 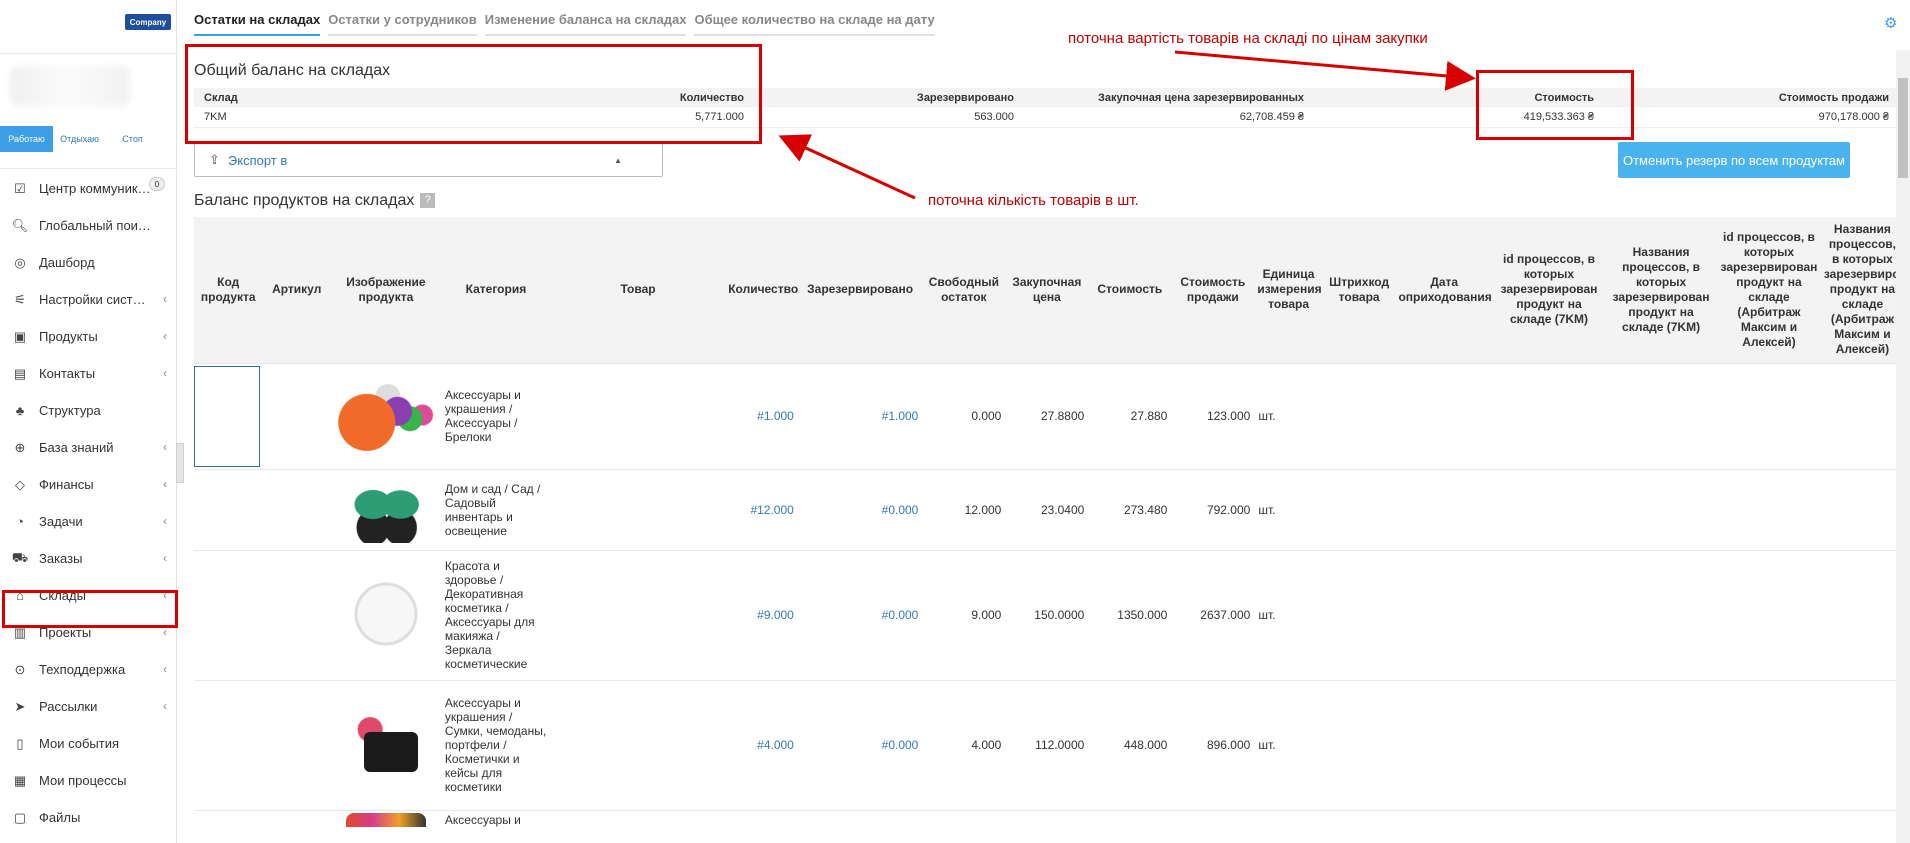 I want to click on column-header: Дата оприходования, so click(x=1444, y=290).